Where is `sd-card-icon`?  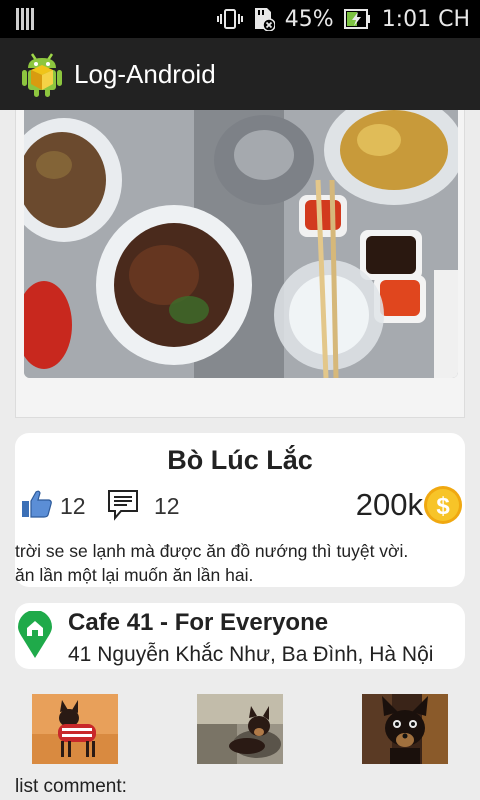
sd-card-icon is located at coordinates (264, 19).